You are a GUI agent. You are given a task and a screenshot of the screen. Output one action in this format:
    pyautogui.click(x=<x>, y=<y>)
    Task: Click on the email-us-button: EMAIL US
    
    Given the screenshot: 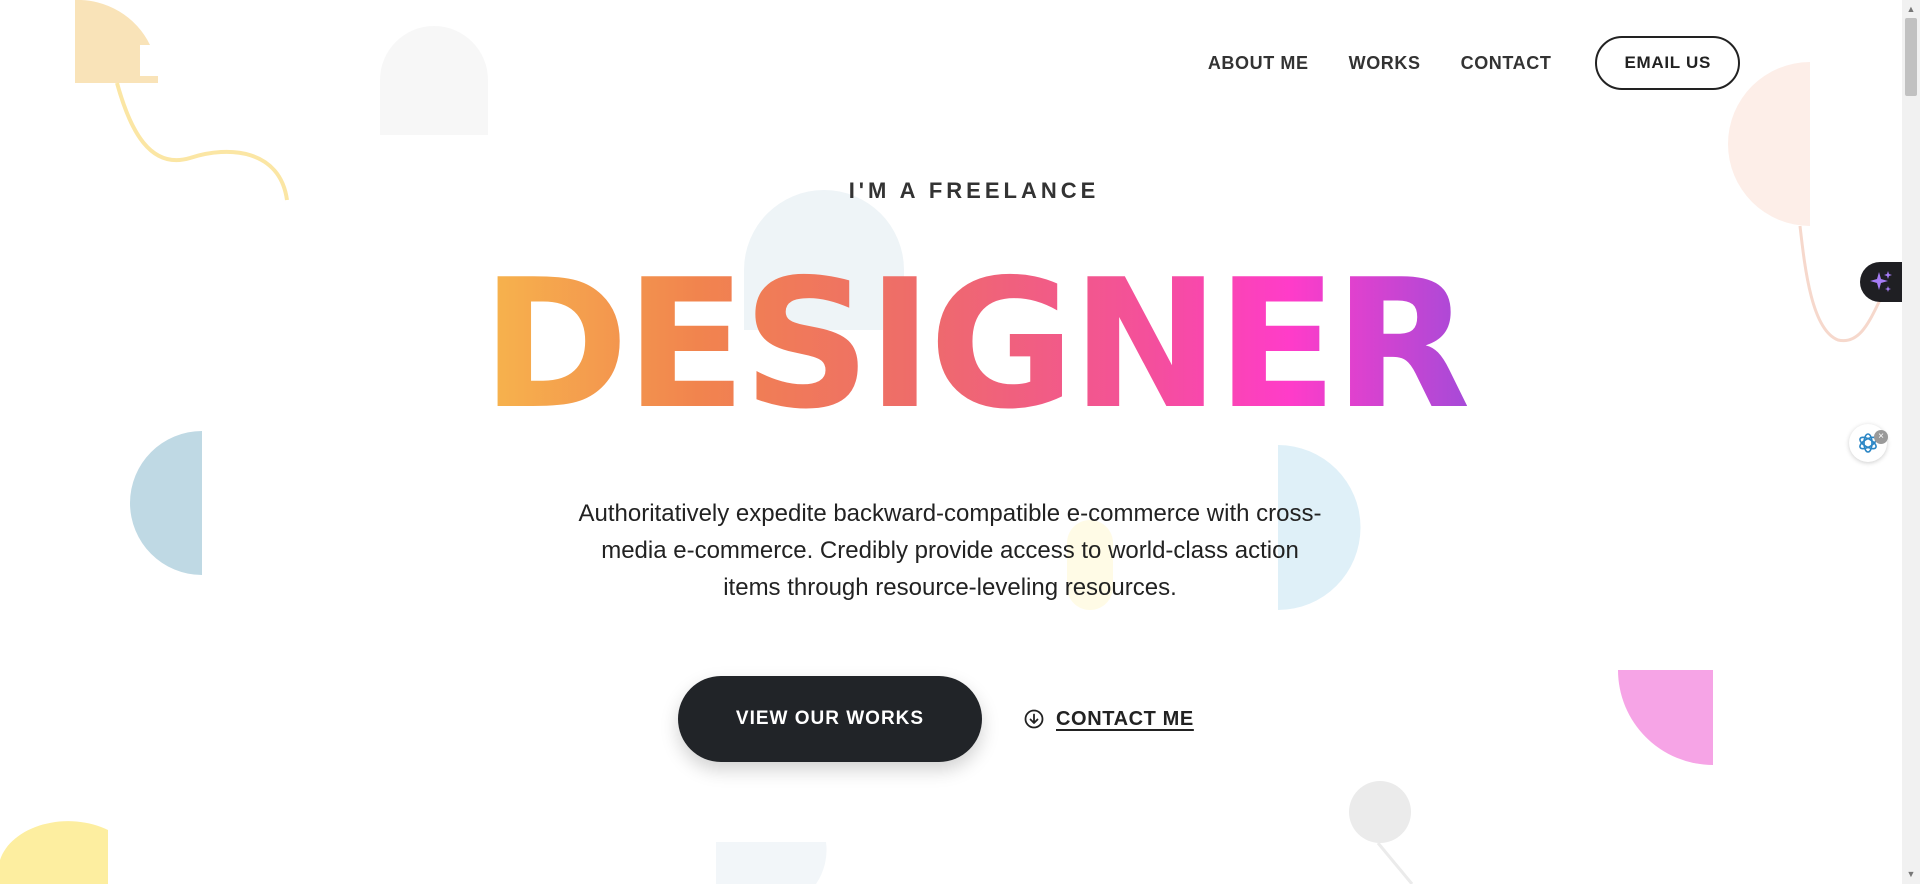 What is the action you would take?
    pyautogui.click(x=1667, y=63)
    